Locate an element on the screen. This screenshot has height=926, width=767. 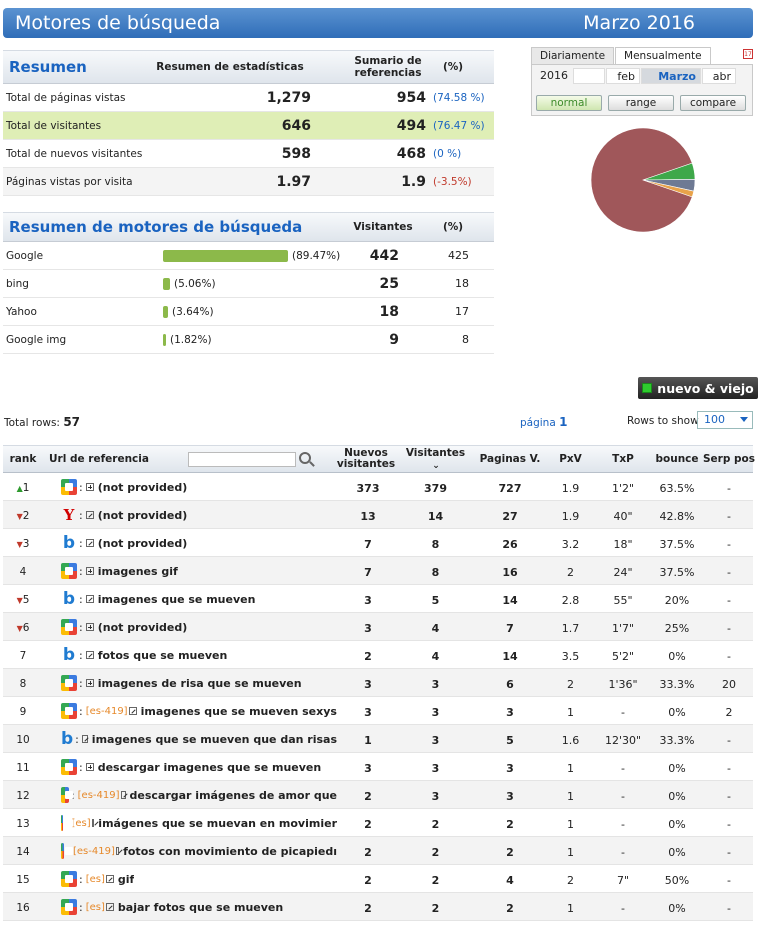
keyword: descargar imagenes que se mueven is located at coordinates (210, 767).